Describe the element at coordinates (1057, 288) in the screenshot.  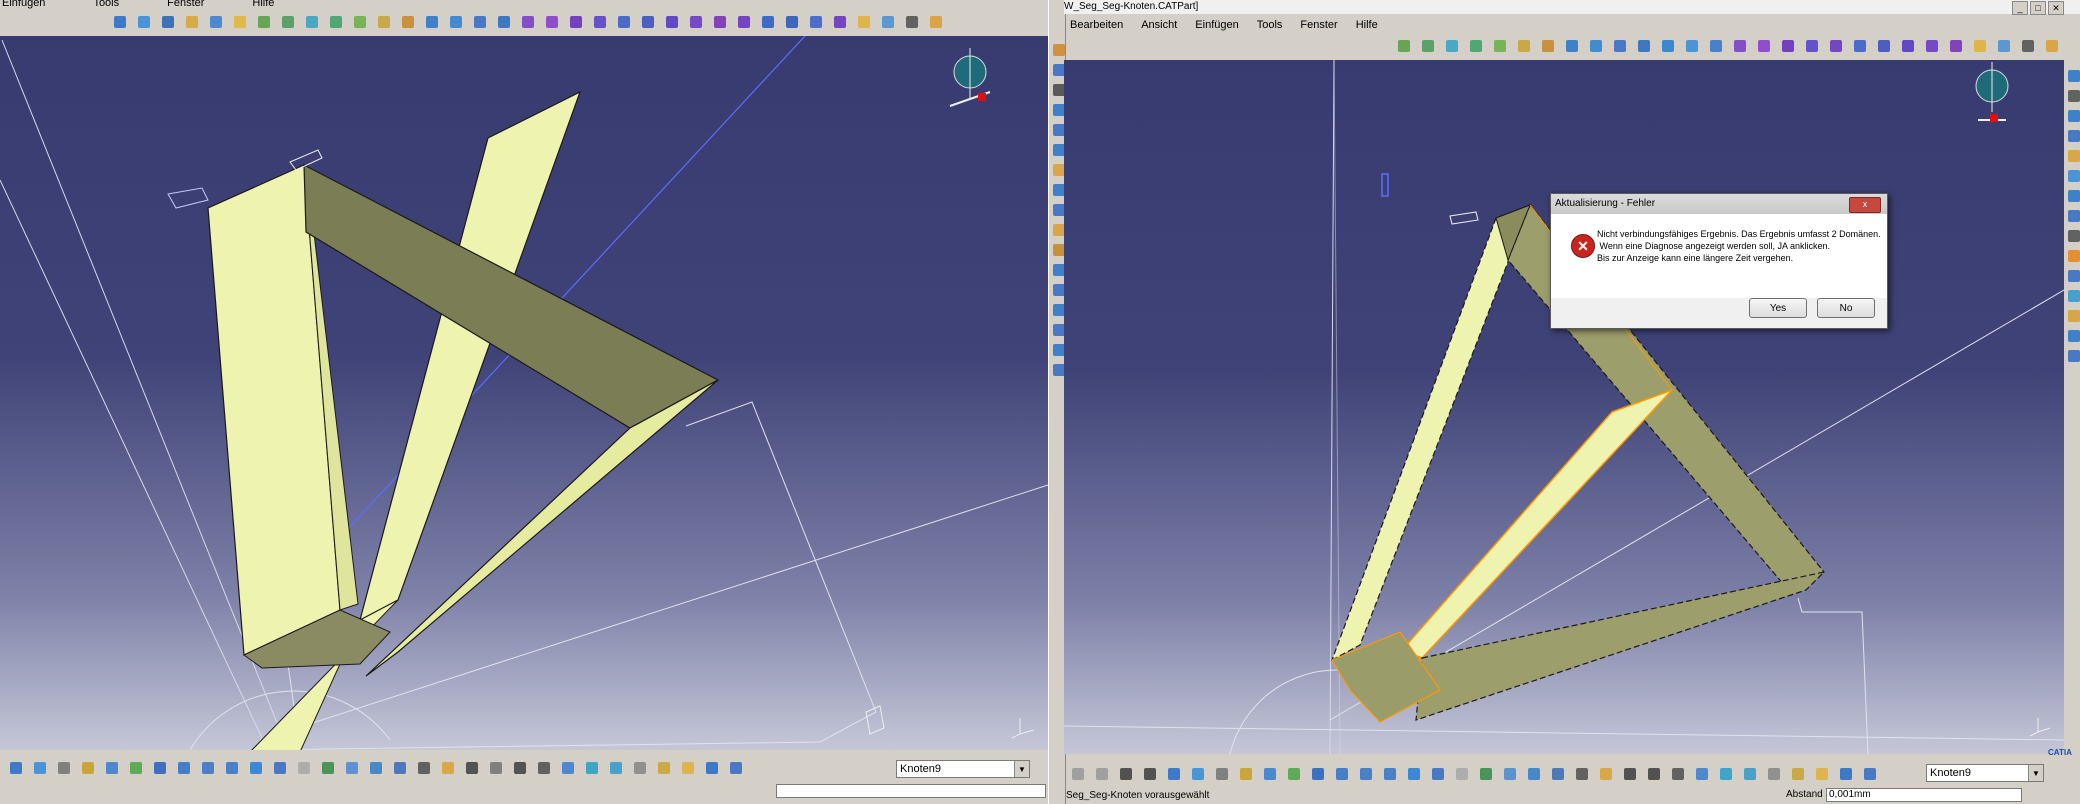
I see `symmetry-icon` at that location.